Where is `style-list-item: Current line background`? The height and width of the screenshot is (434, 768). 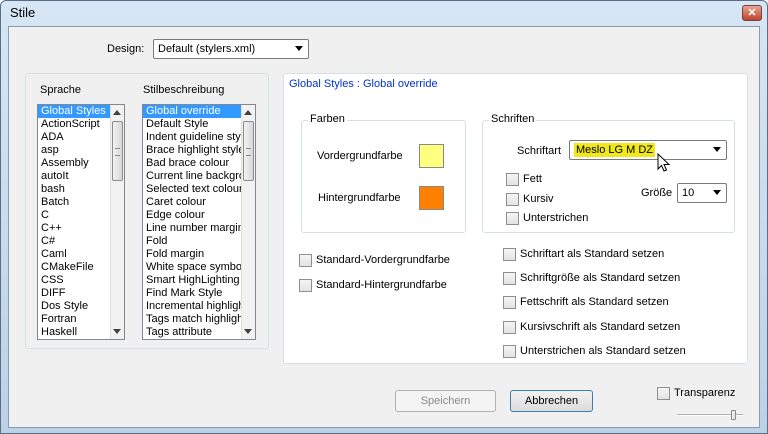 style-list-item: Current line background is located at coordinates (199, 176).